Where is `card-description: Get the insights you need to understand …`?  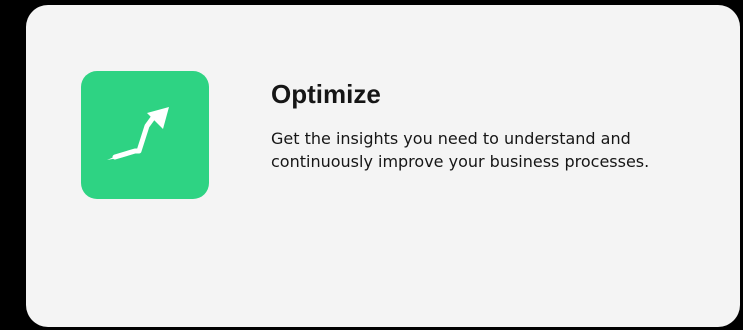 card-description: Get the insights you need to understand … is located at coordinates (460, 150).